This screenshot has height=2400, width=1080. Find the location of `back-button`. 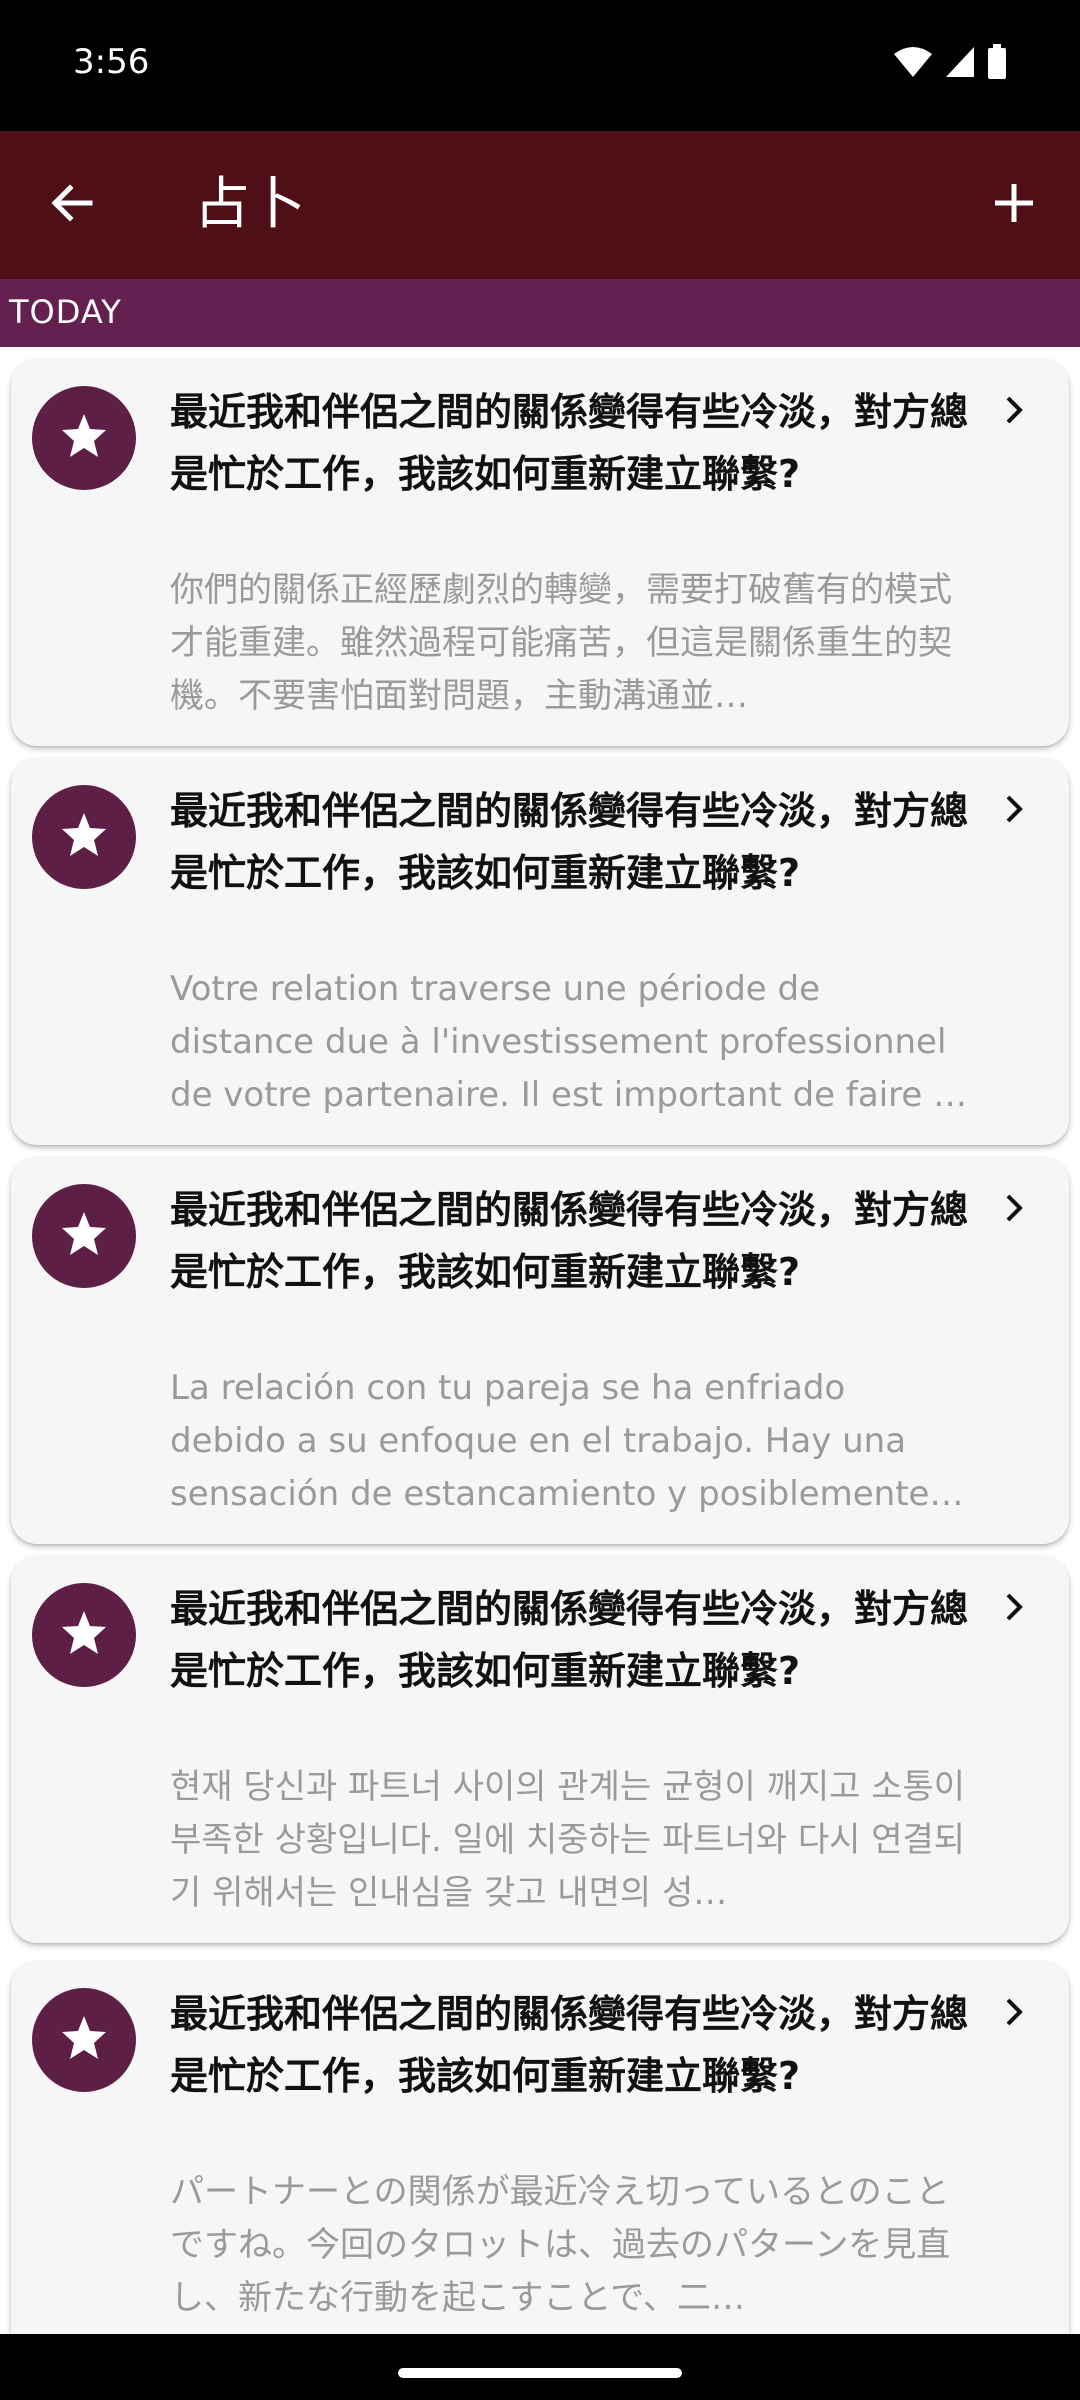

back-button is located at coordinates (72, 205).